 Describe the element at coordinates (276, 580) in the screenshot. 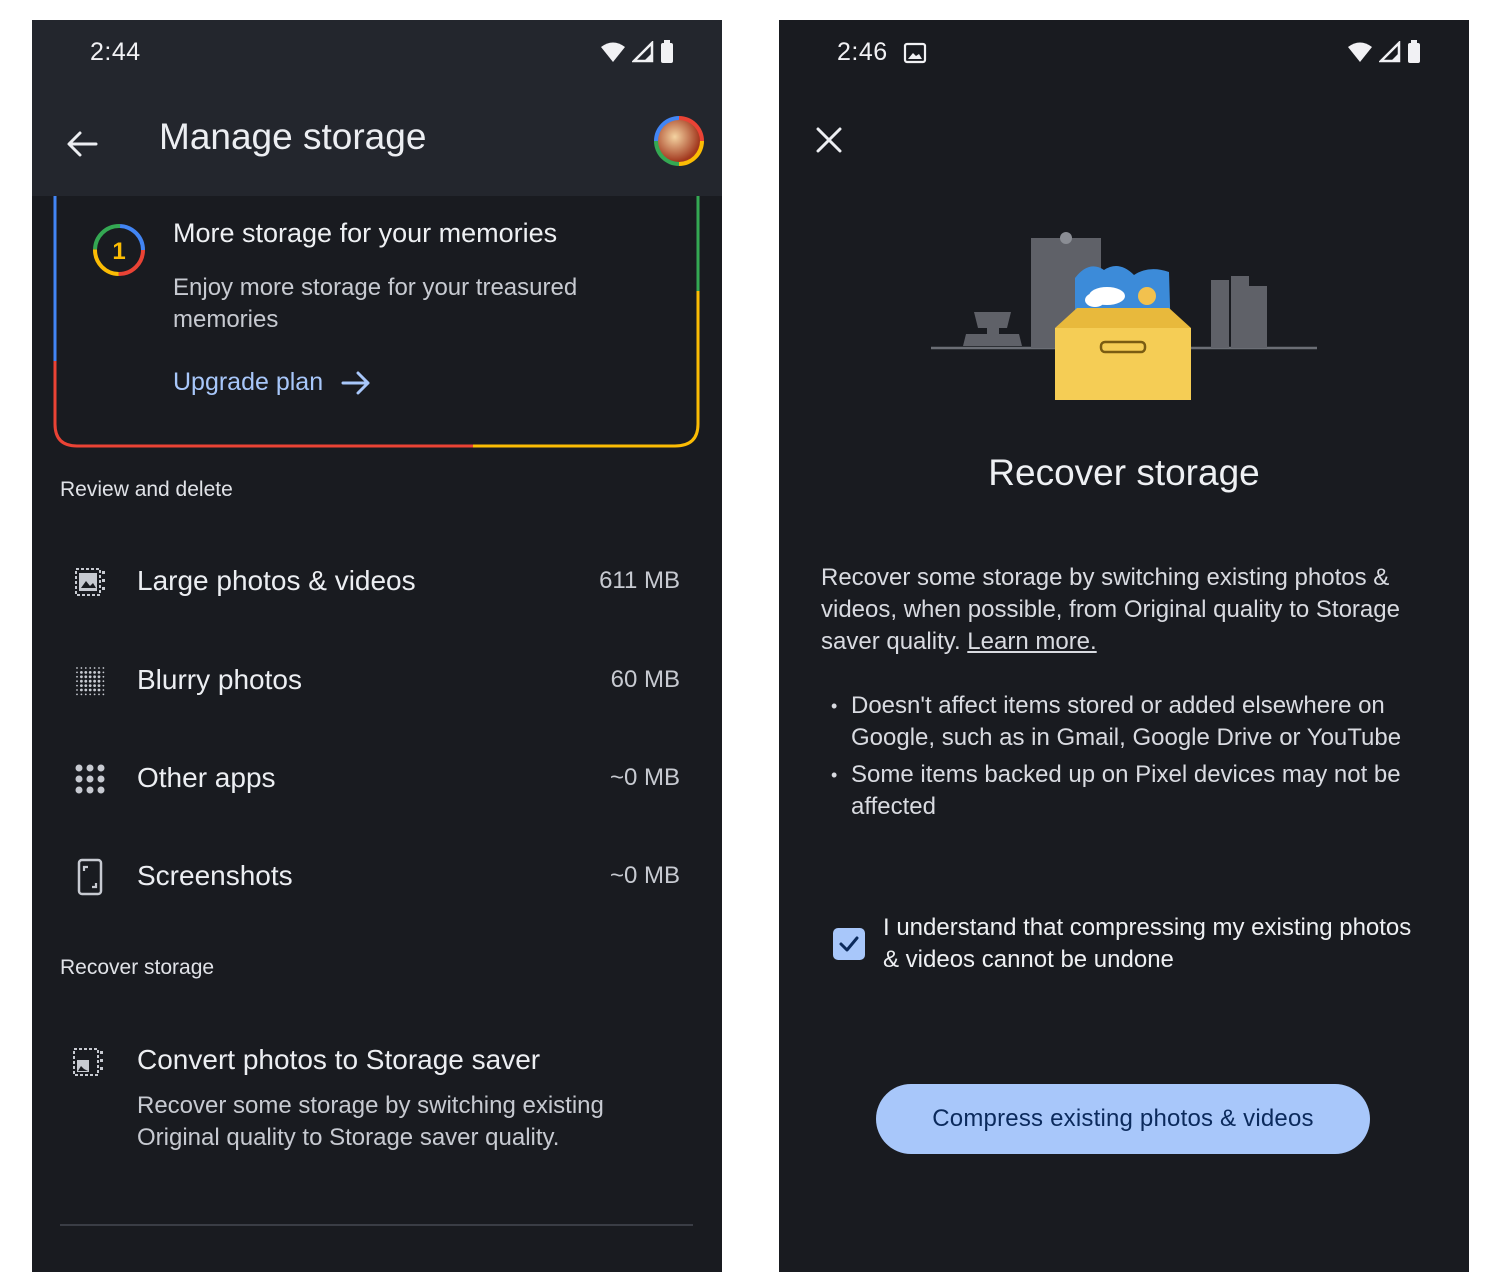

I see `row-label: Large photos & videos` at that location.